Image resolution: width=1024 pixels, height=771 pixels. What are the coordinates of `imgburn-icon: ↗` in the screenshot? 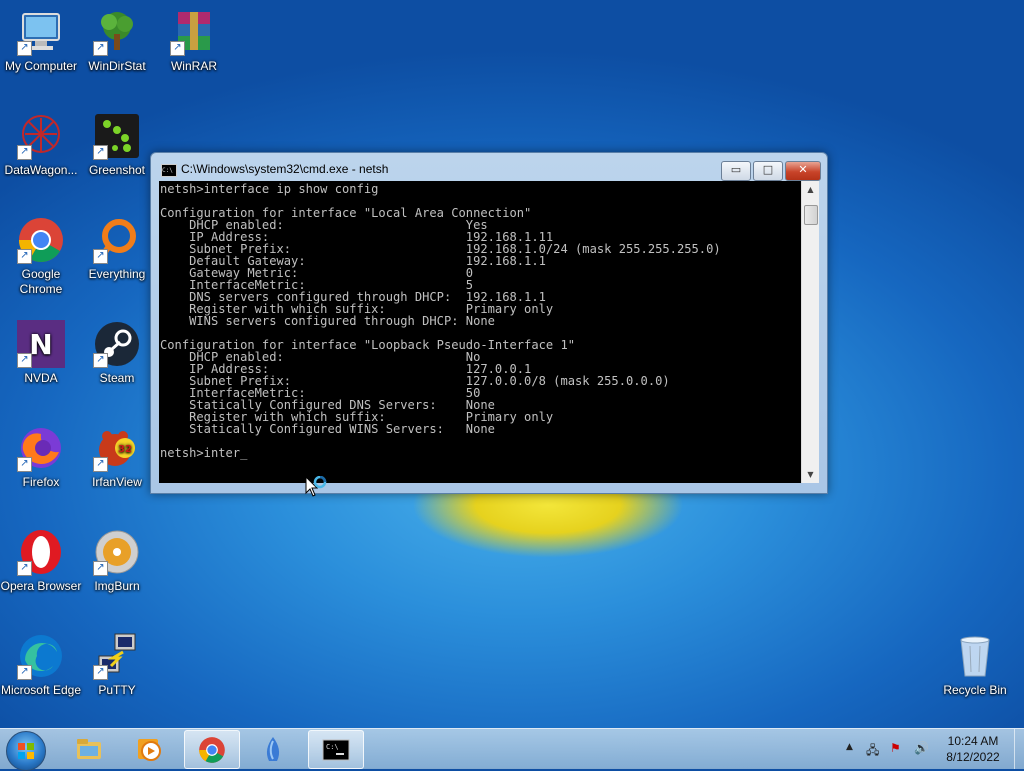 It's located at (117, 552).